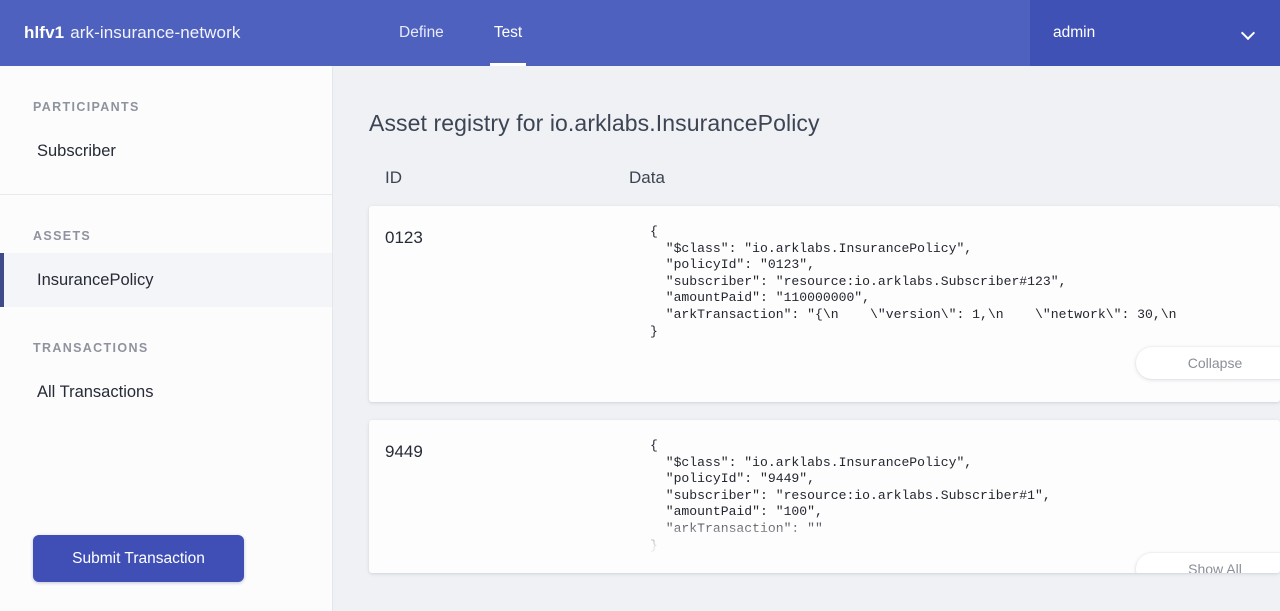  Describe the element at coordinates (393, 177) in the screenshot. I see `column-header-id: ID` at that location.